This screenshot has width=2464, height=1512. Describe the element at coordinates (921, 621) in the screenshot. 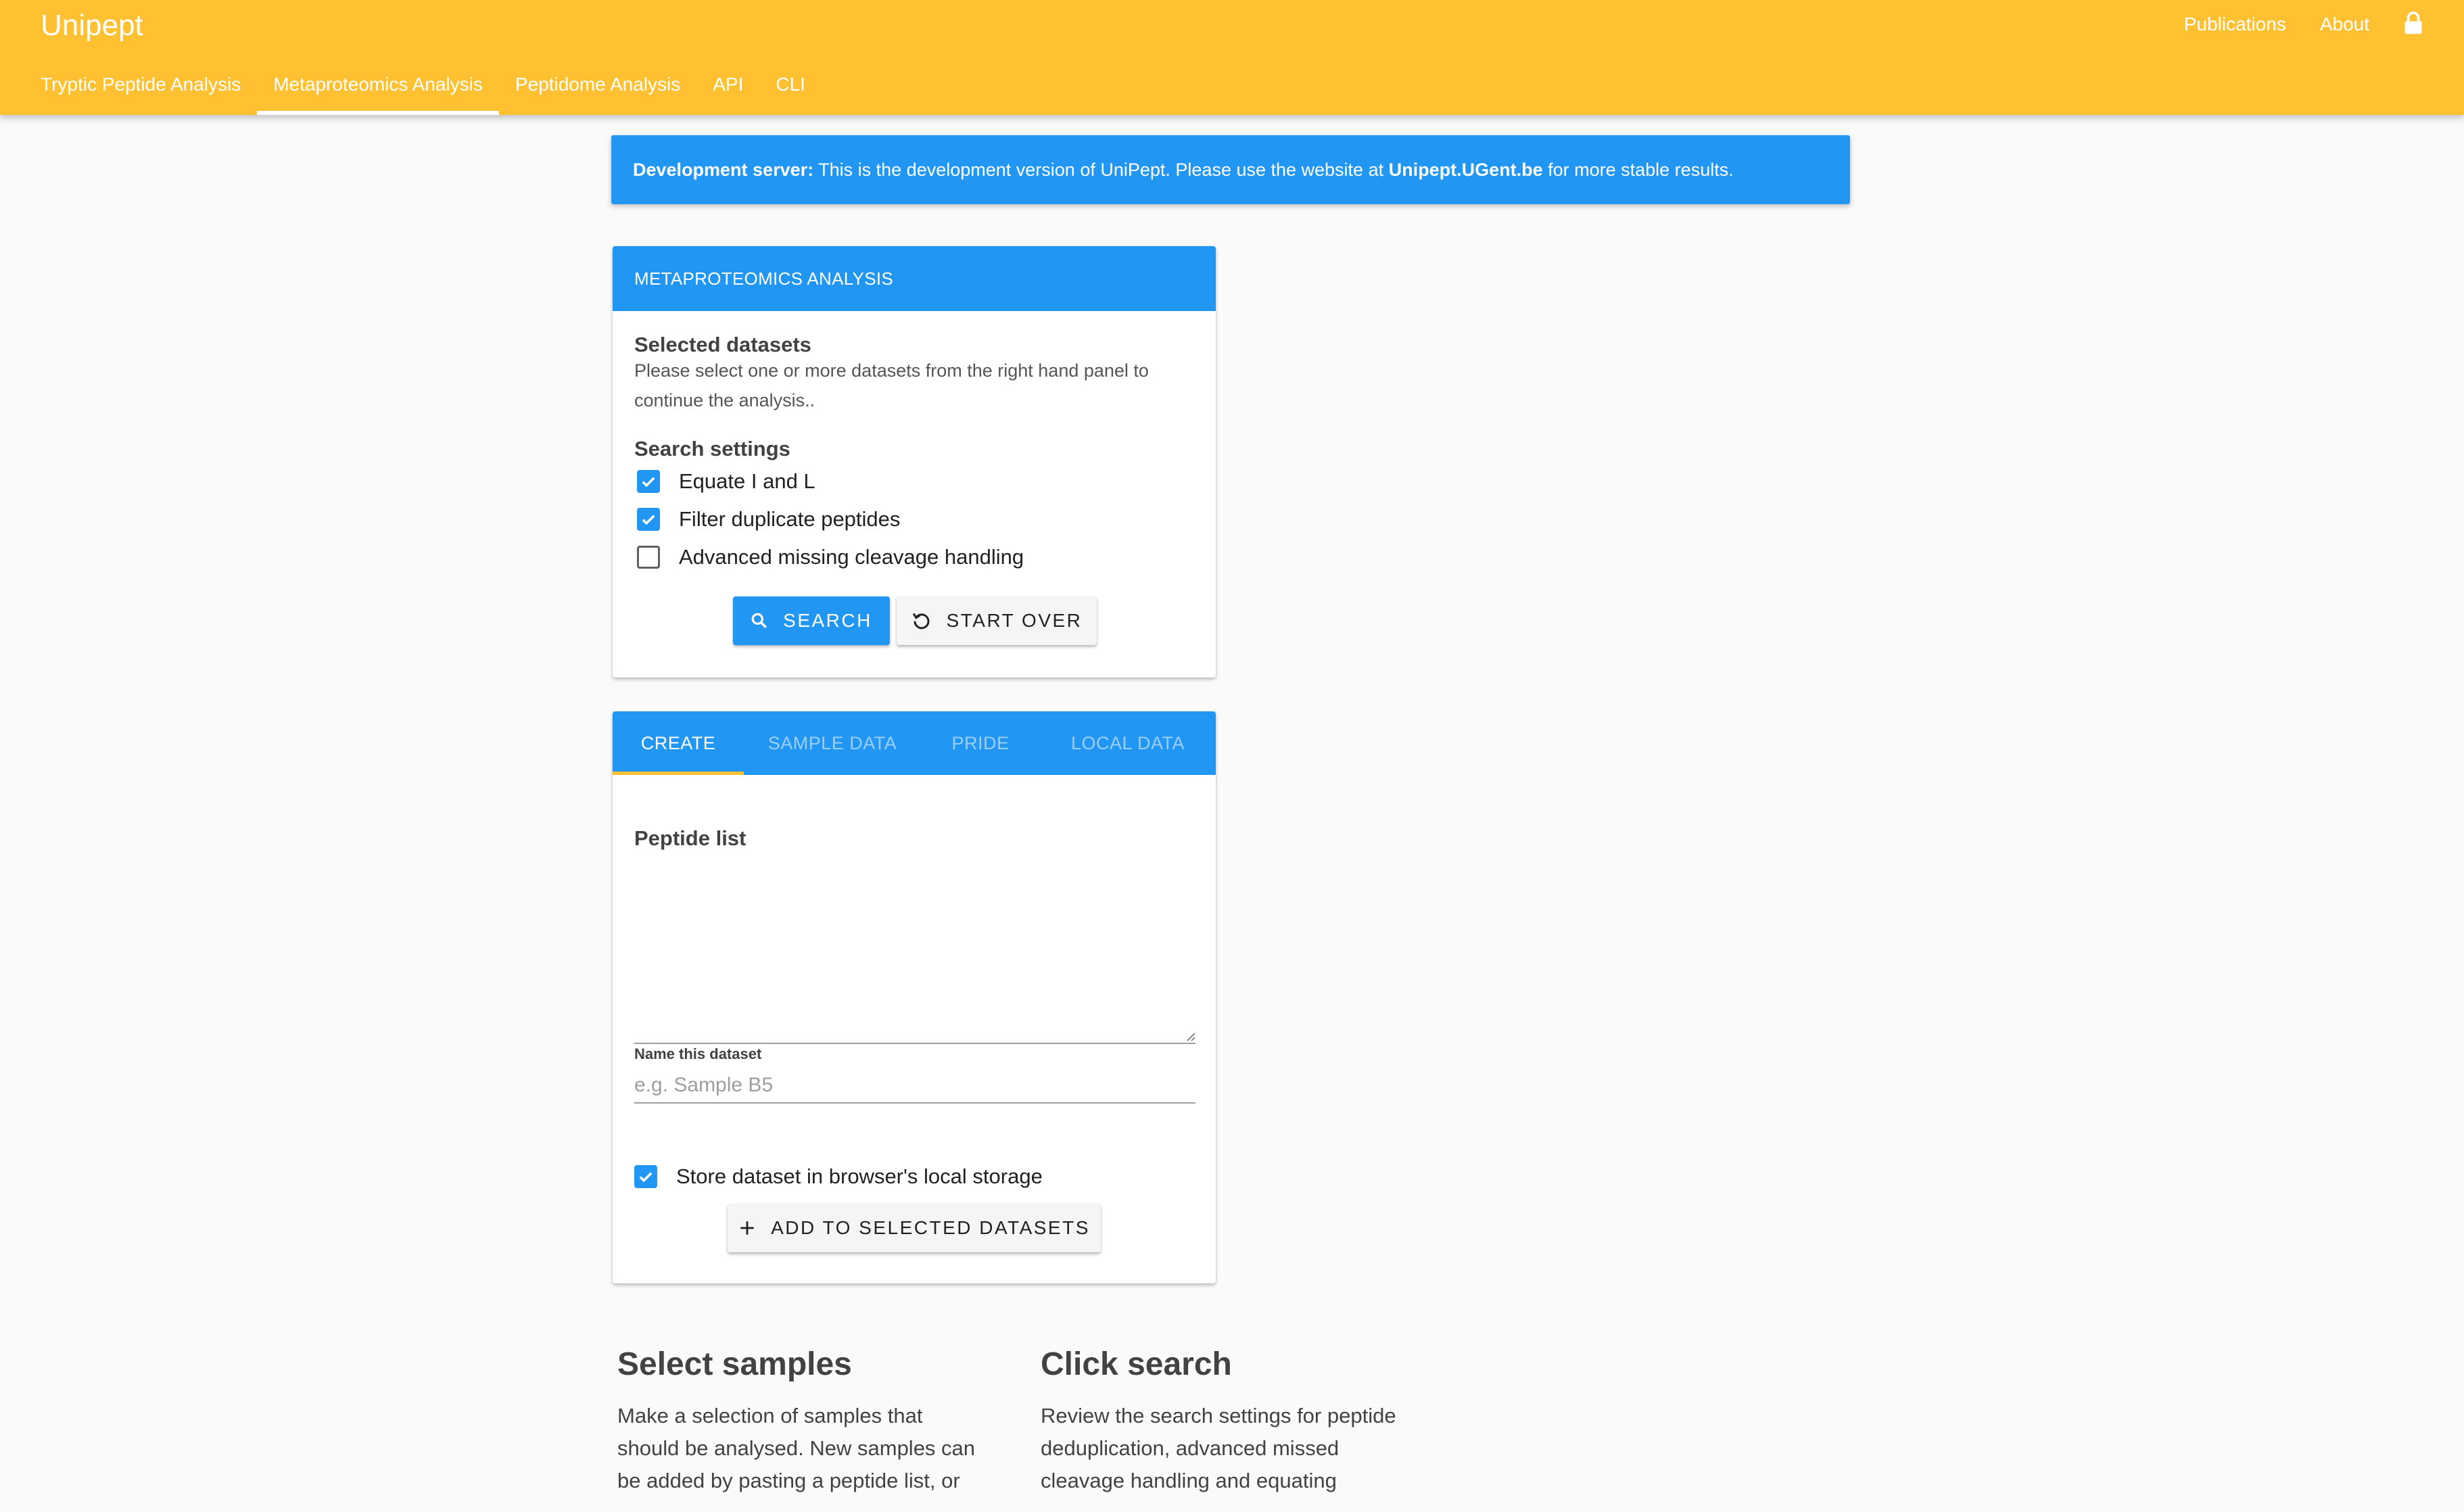

I see `restart-icon` at that location.